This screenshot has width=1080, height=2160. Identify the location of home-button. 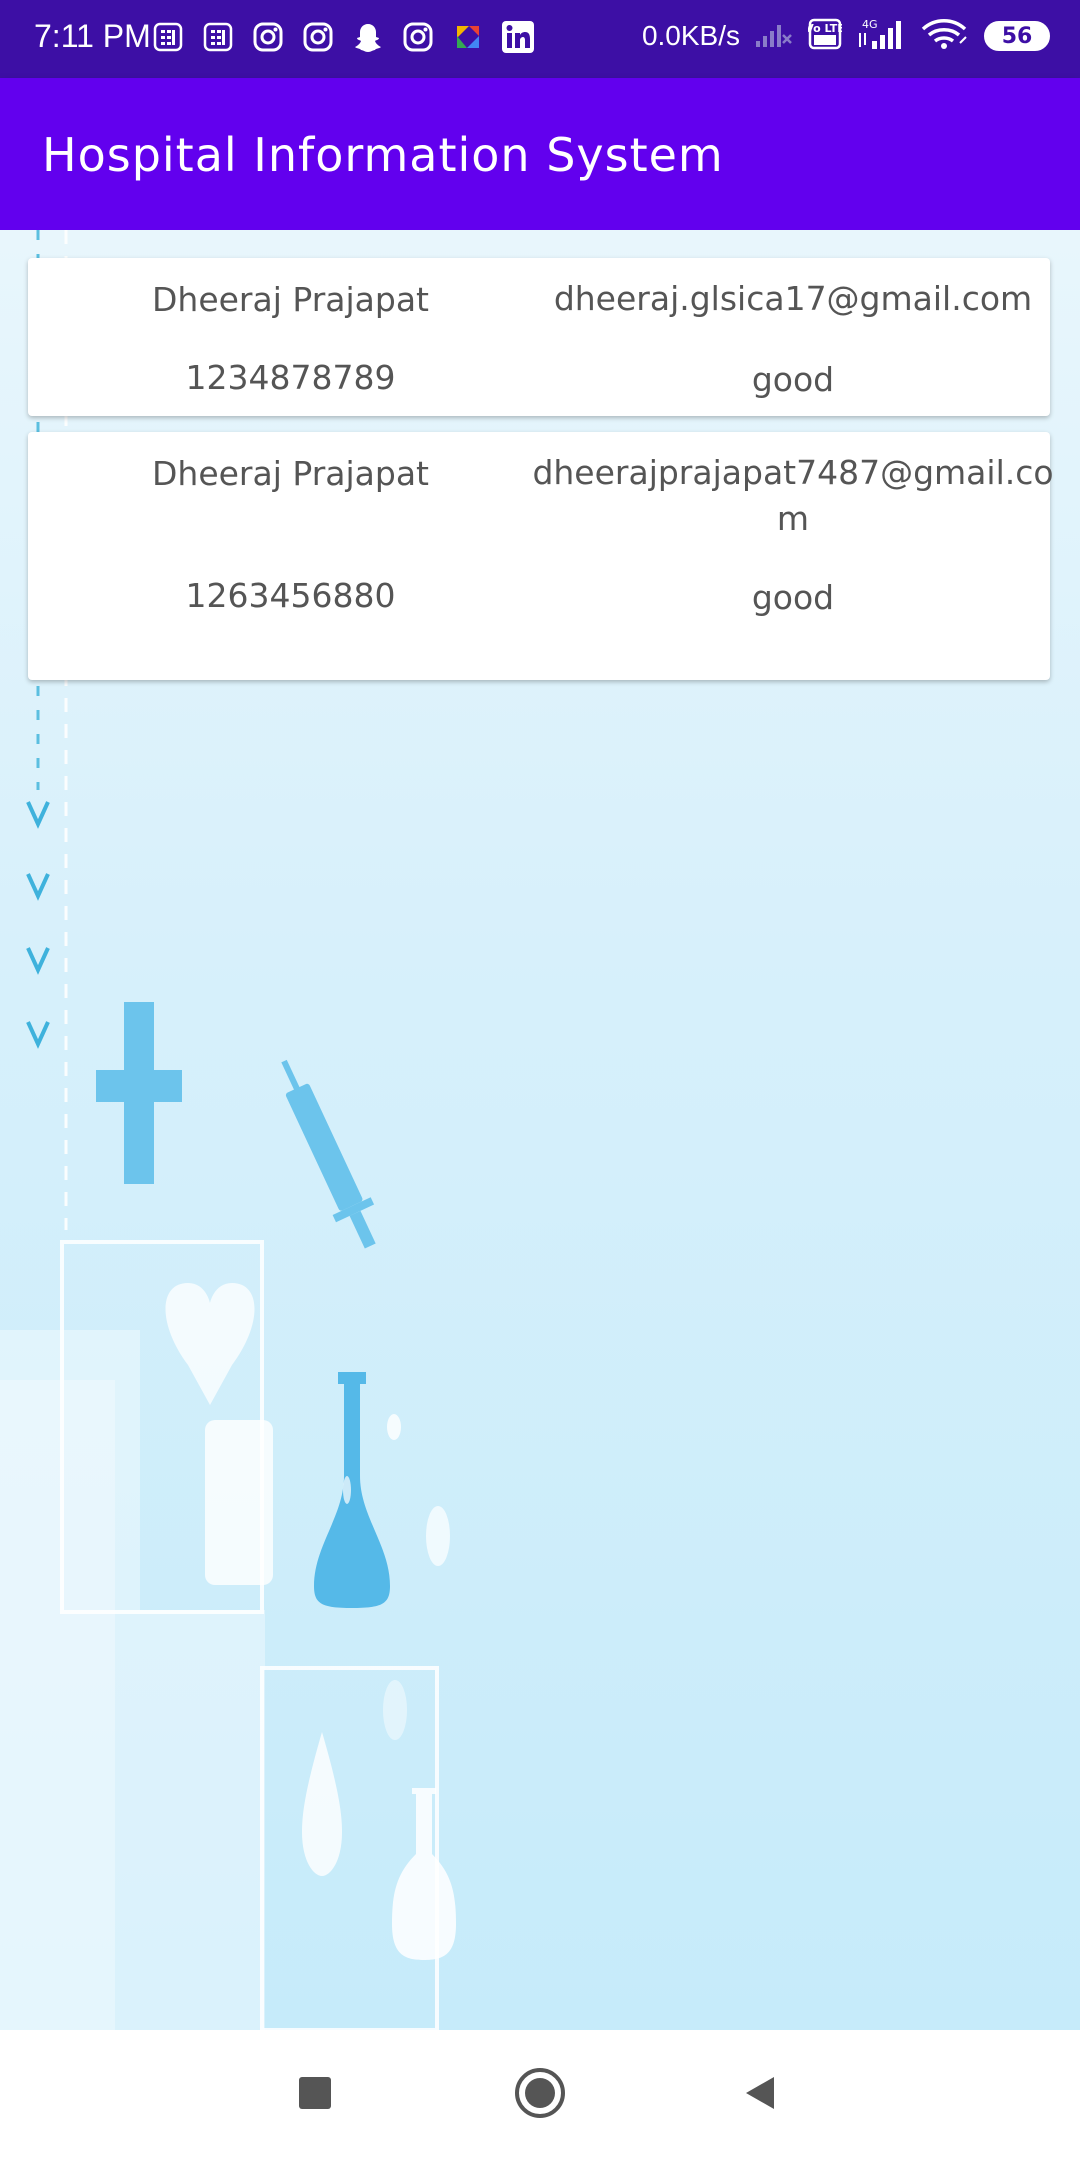
(540, 2095).